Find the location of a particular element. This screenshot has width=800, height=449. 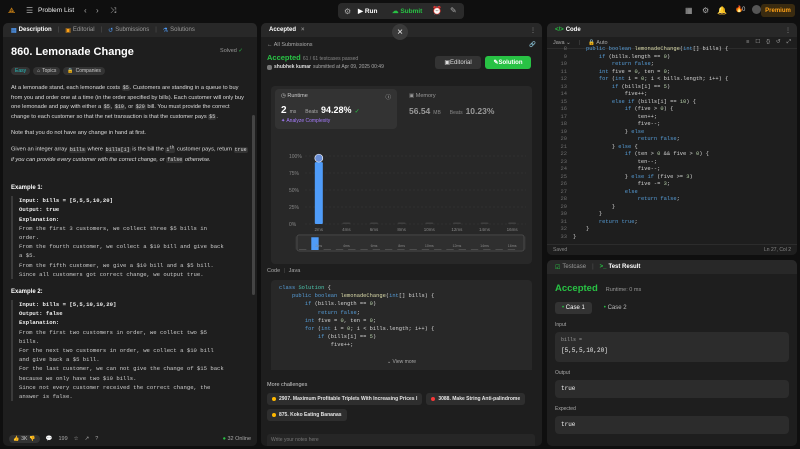

line-number: 30 is located at coordinates (563, 214).